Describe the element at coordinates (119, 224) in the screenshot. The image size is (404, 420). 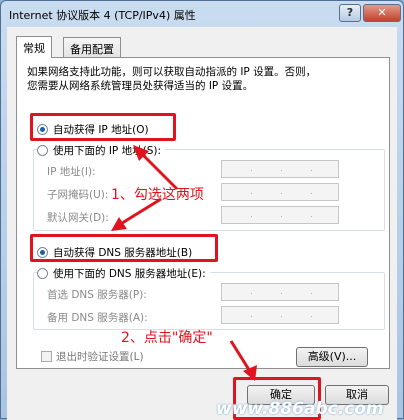
I see `arrow-to-auto-dns-head` at that location.